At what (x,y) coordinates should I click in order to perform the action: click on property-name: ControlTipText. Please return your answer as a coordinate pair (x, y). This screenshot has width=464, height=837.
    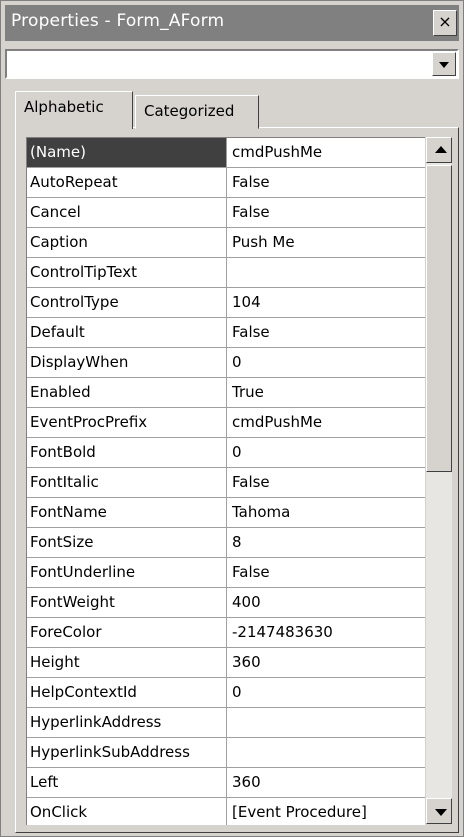
    Looking at the image, I should click on (127, 272).